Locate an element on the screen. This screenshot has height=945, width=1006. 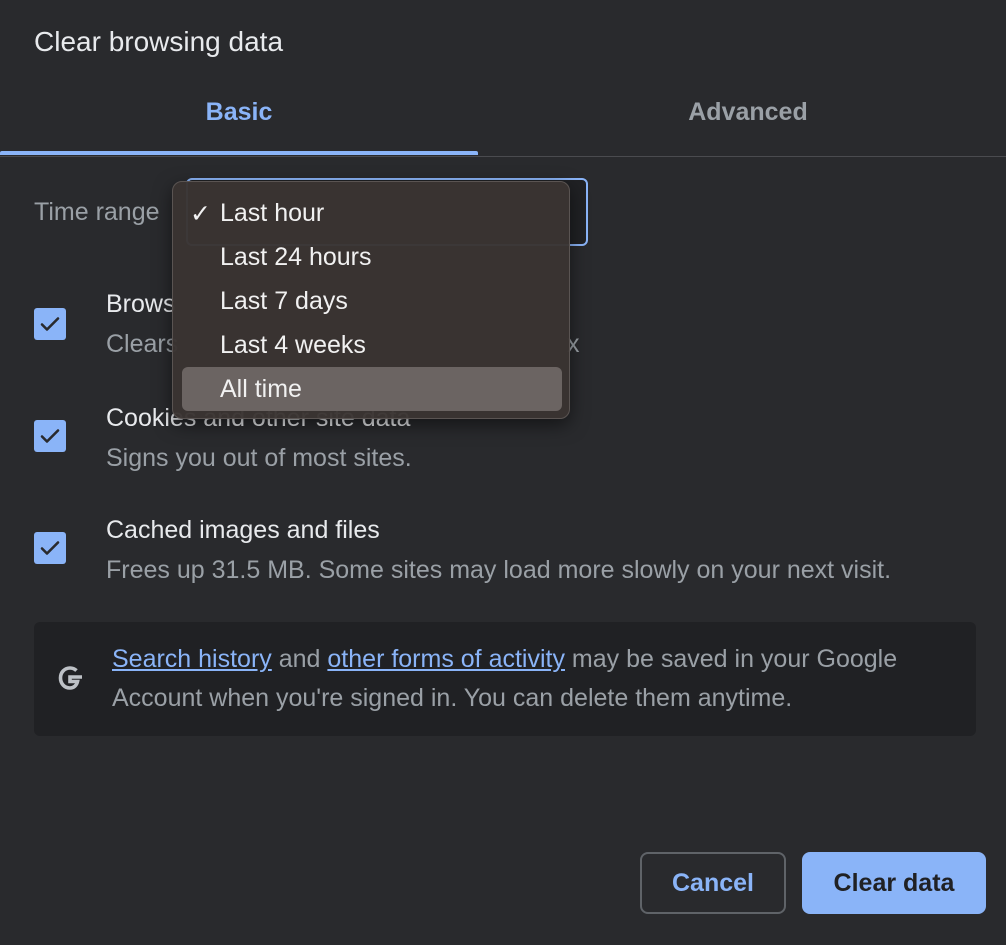
option-description: Clears is located at coordinates (142, 344).